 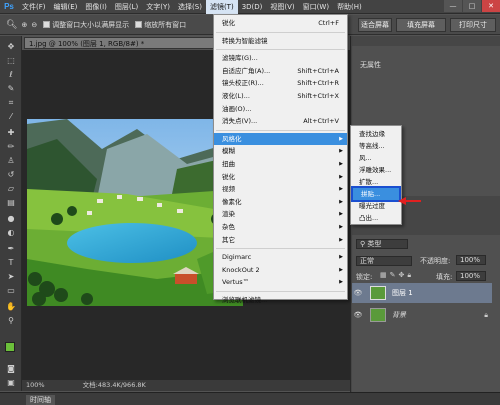 What do you see at coordinates (158, 7) in the screenshot?
I see `menu-4: 文字(Y)` at bounding box center [158, 7].